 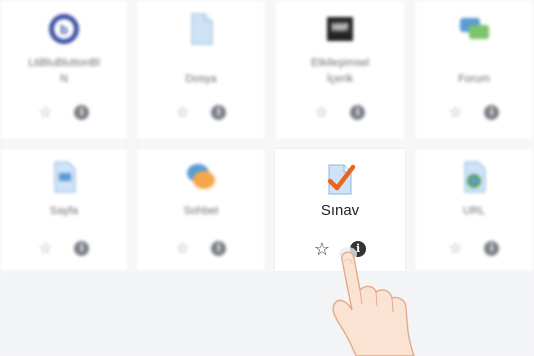 What do you see at coordinates (377, 294) in the screenshot?
I see `pointing-hand-icon` at bounding box center [377, 294].